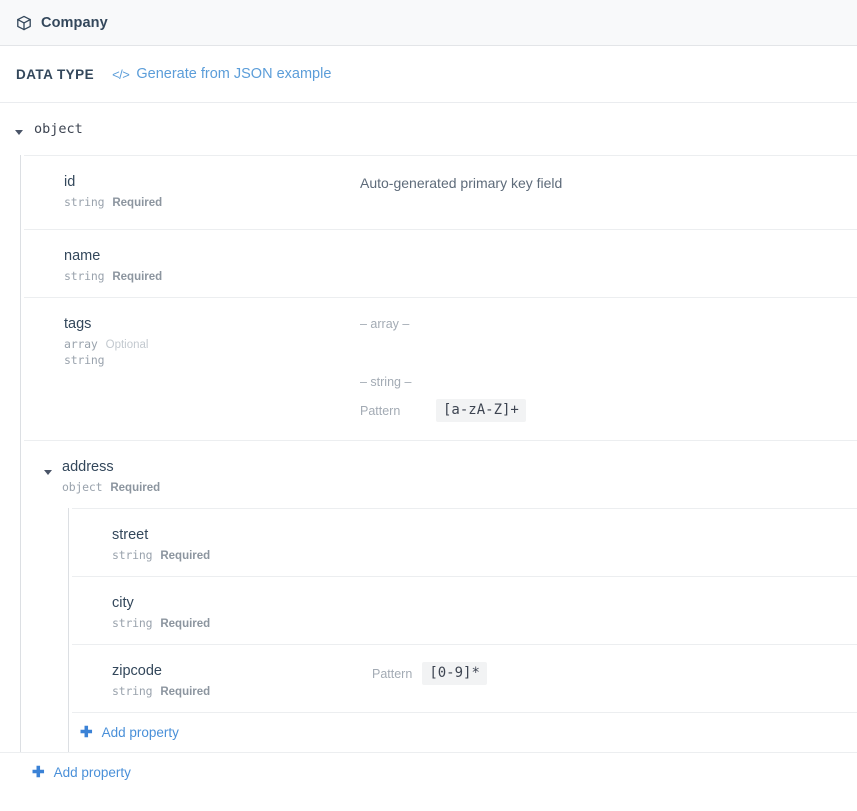 Image resolution: width=857 pixels, height=811 pixels. I want to click on table-row: zipcode string Required Pattern [0-9]*, so click(464, 678).